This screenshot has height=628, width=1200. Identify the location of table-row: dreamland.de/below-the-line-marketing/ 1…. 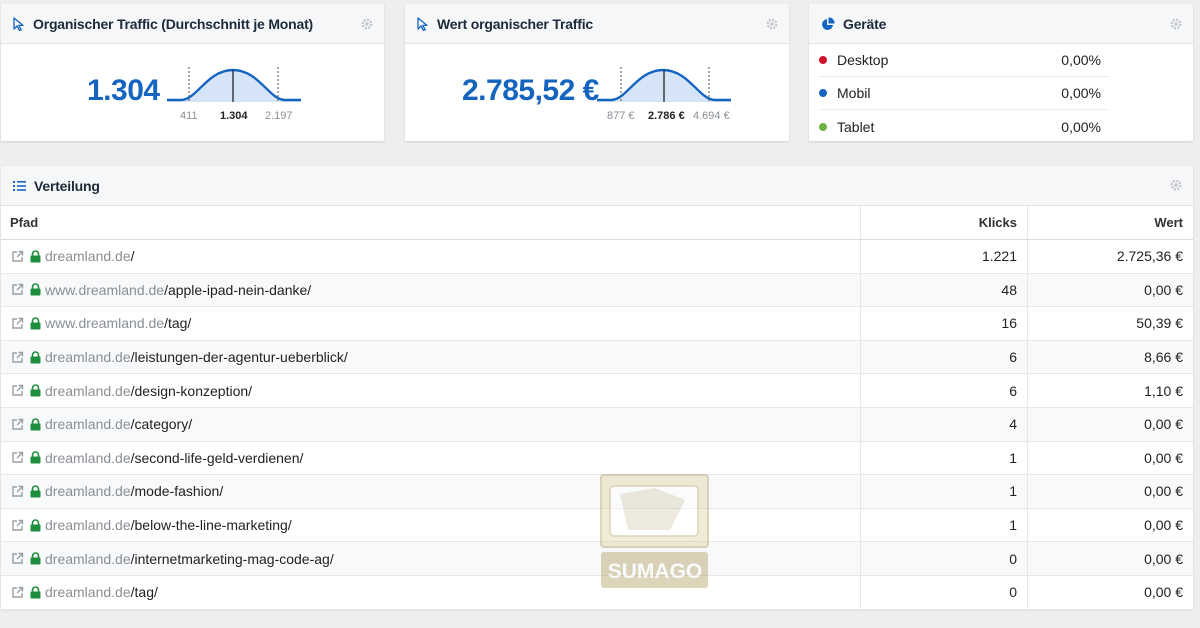
(597, 525).